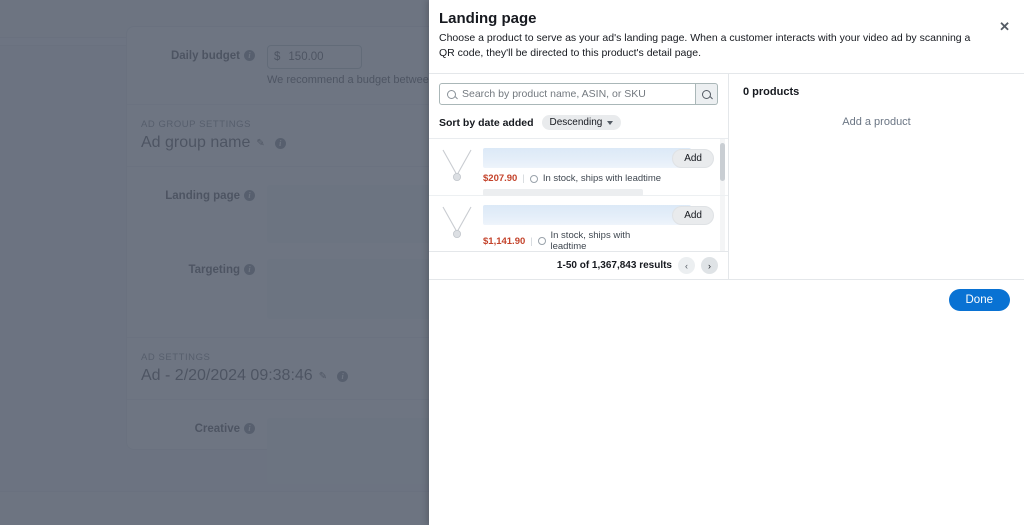  What do you see at coordinates (563, 193) in the screenshot?
I see `product-subtitle-redacted` at bounding box center [563, 193].